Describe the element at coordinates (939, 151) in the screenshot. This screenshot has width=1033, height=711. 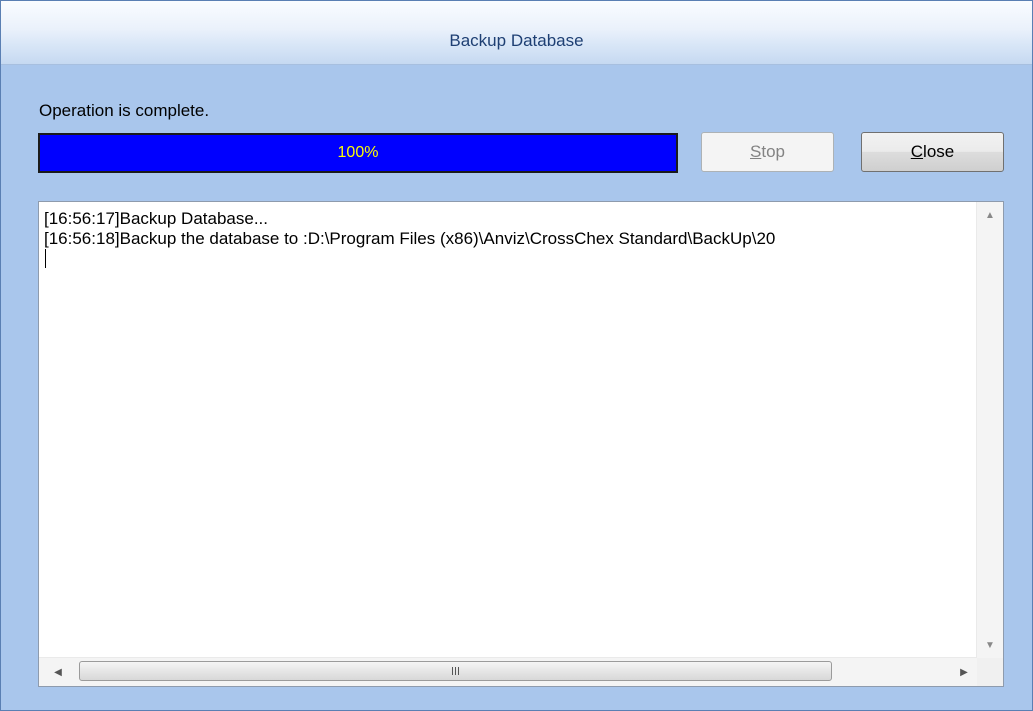
I see `close-button-label: lose` at that location.